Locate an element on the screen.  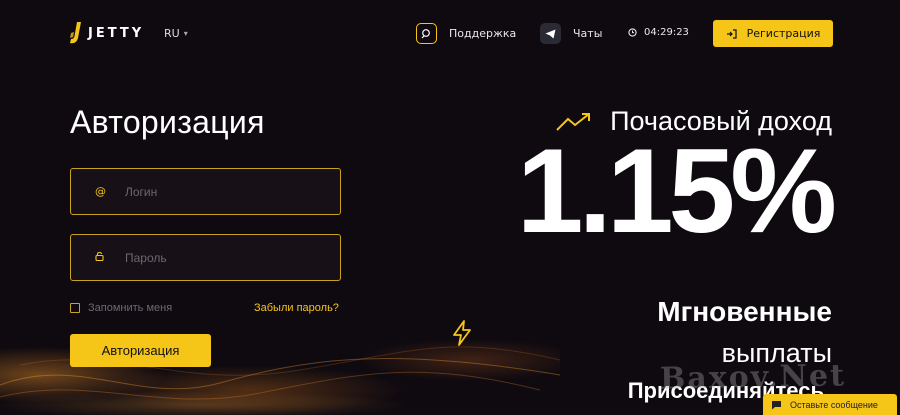
login-field: @ is located at coordinates (205, 191).